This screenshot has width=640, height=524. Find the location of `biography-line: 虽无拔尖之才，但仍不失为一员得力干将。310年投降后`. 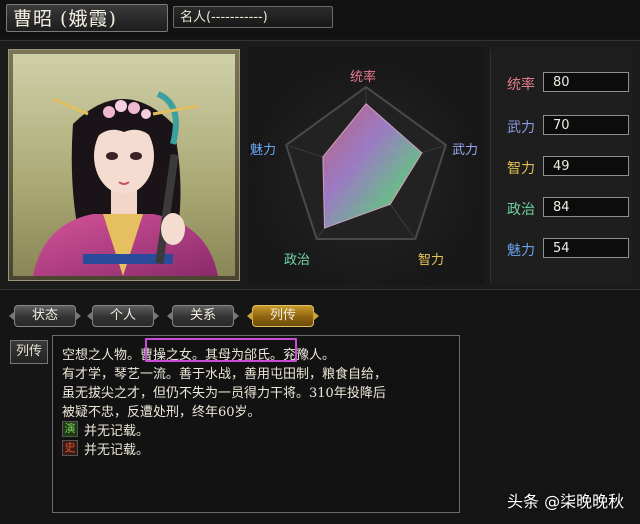

biography-line: 虽无拔尖之才，但仍不失为一员得力干将。310年投降后 is located at coordinates (224, 393).